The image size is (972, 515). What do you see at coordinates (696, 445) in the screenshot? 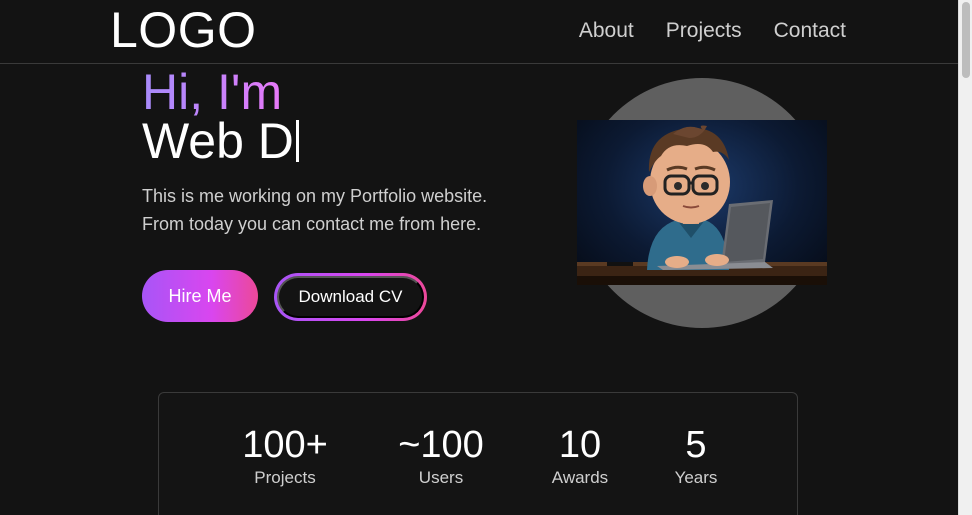
I see `stat-value: 5` at bounding box center [696, 445].